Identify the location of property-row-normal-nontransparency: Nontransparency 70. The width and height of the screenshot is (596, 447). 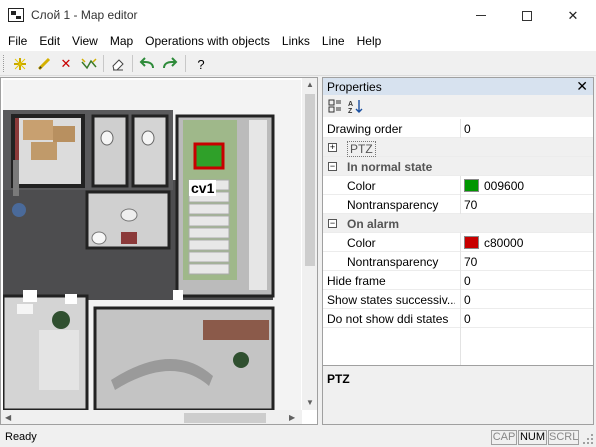
(458, 204).